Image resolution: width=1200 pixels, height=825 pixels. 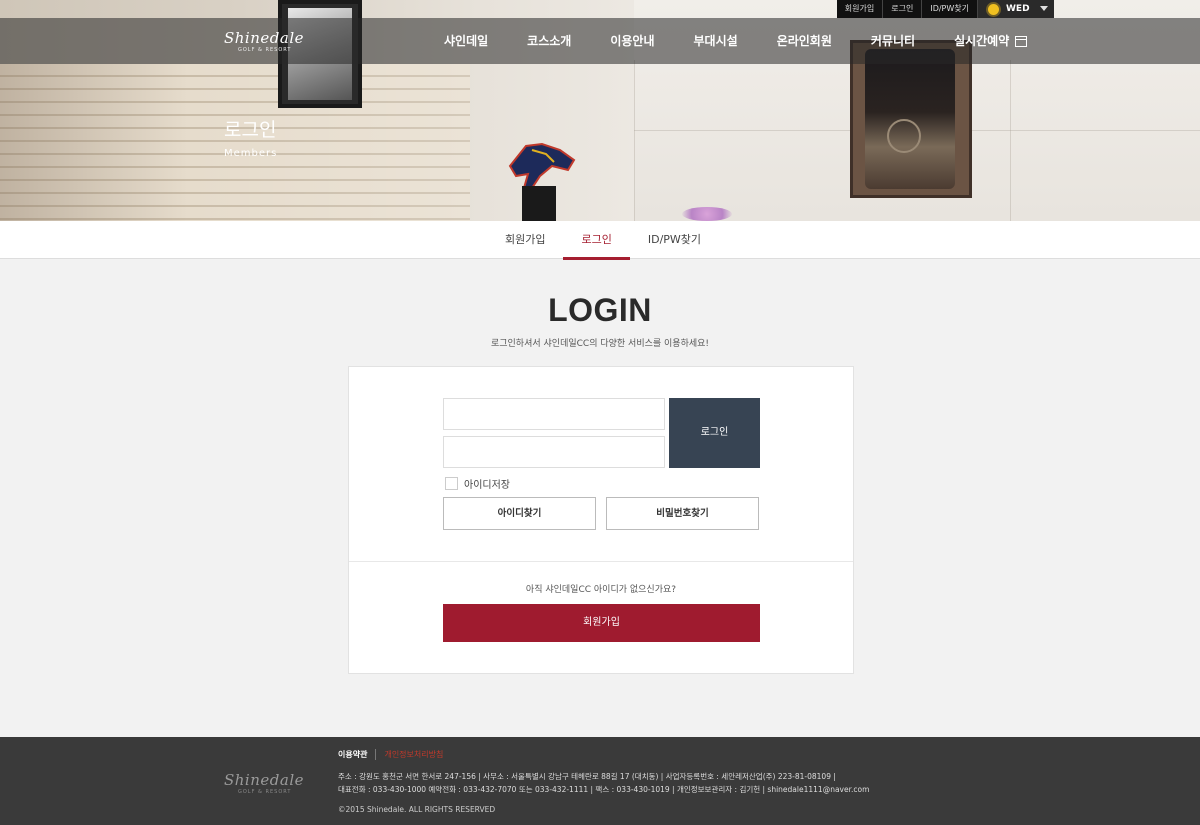 I want to click on sculpture-pedestal, so click(x=539, y=203).